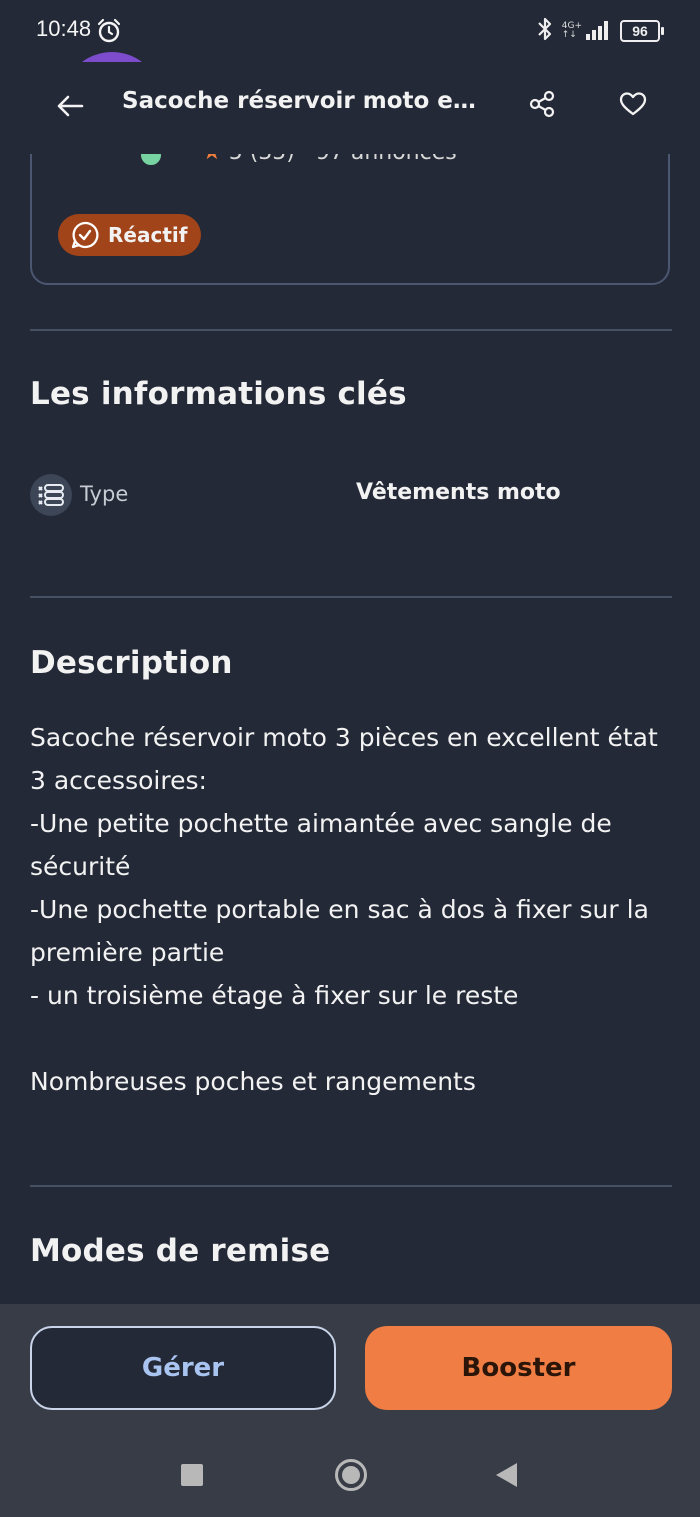 This screenshot has width=700, height=1517. Describe the element at coordinates (506, 1475) in the screenshot. I see `system-back-button` at that location.